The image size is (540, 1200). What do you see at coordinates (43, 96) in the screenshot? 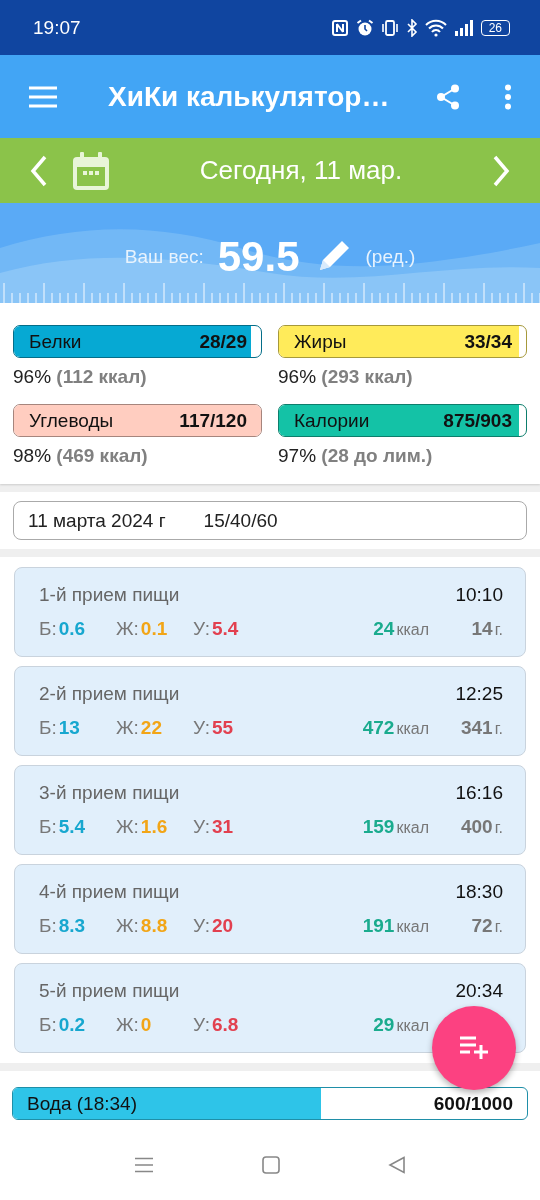
I see `menu-icon` at bounding box center [43, 96].